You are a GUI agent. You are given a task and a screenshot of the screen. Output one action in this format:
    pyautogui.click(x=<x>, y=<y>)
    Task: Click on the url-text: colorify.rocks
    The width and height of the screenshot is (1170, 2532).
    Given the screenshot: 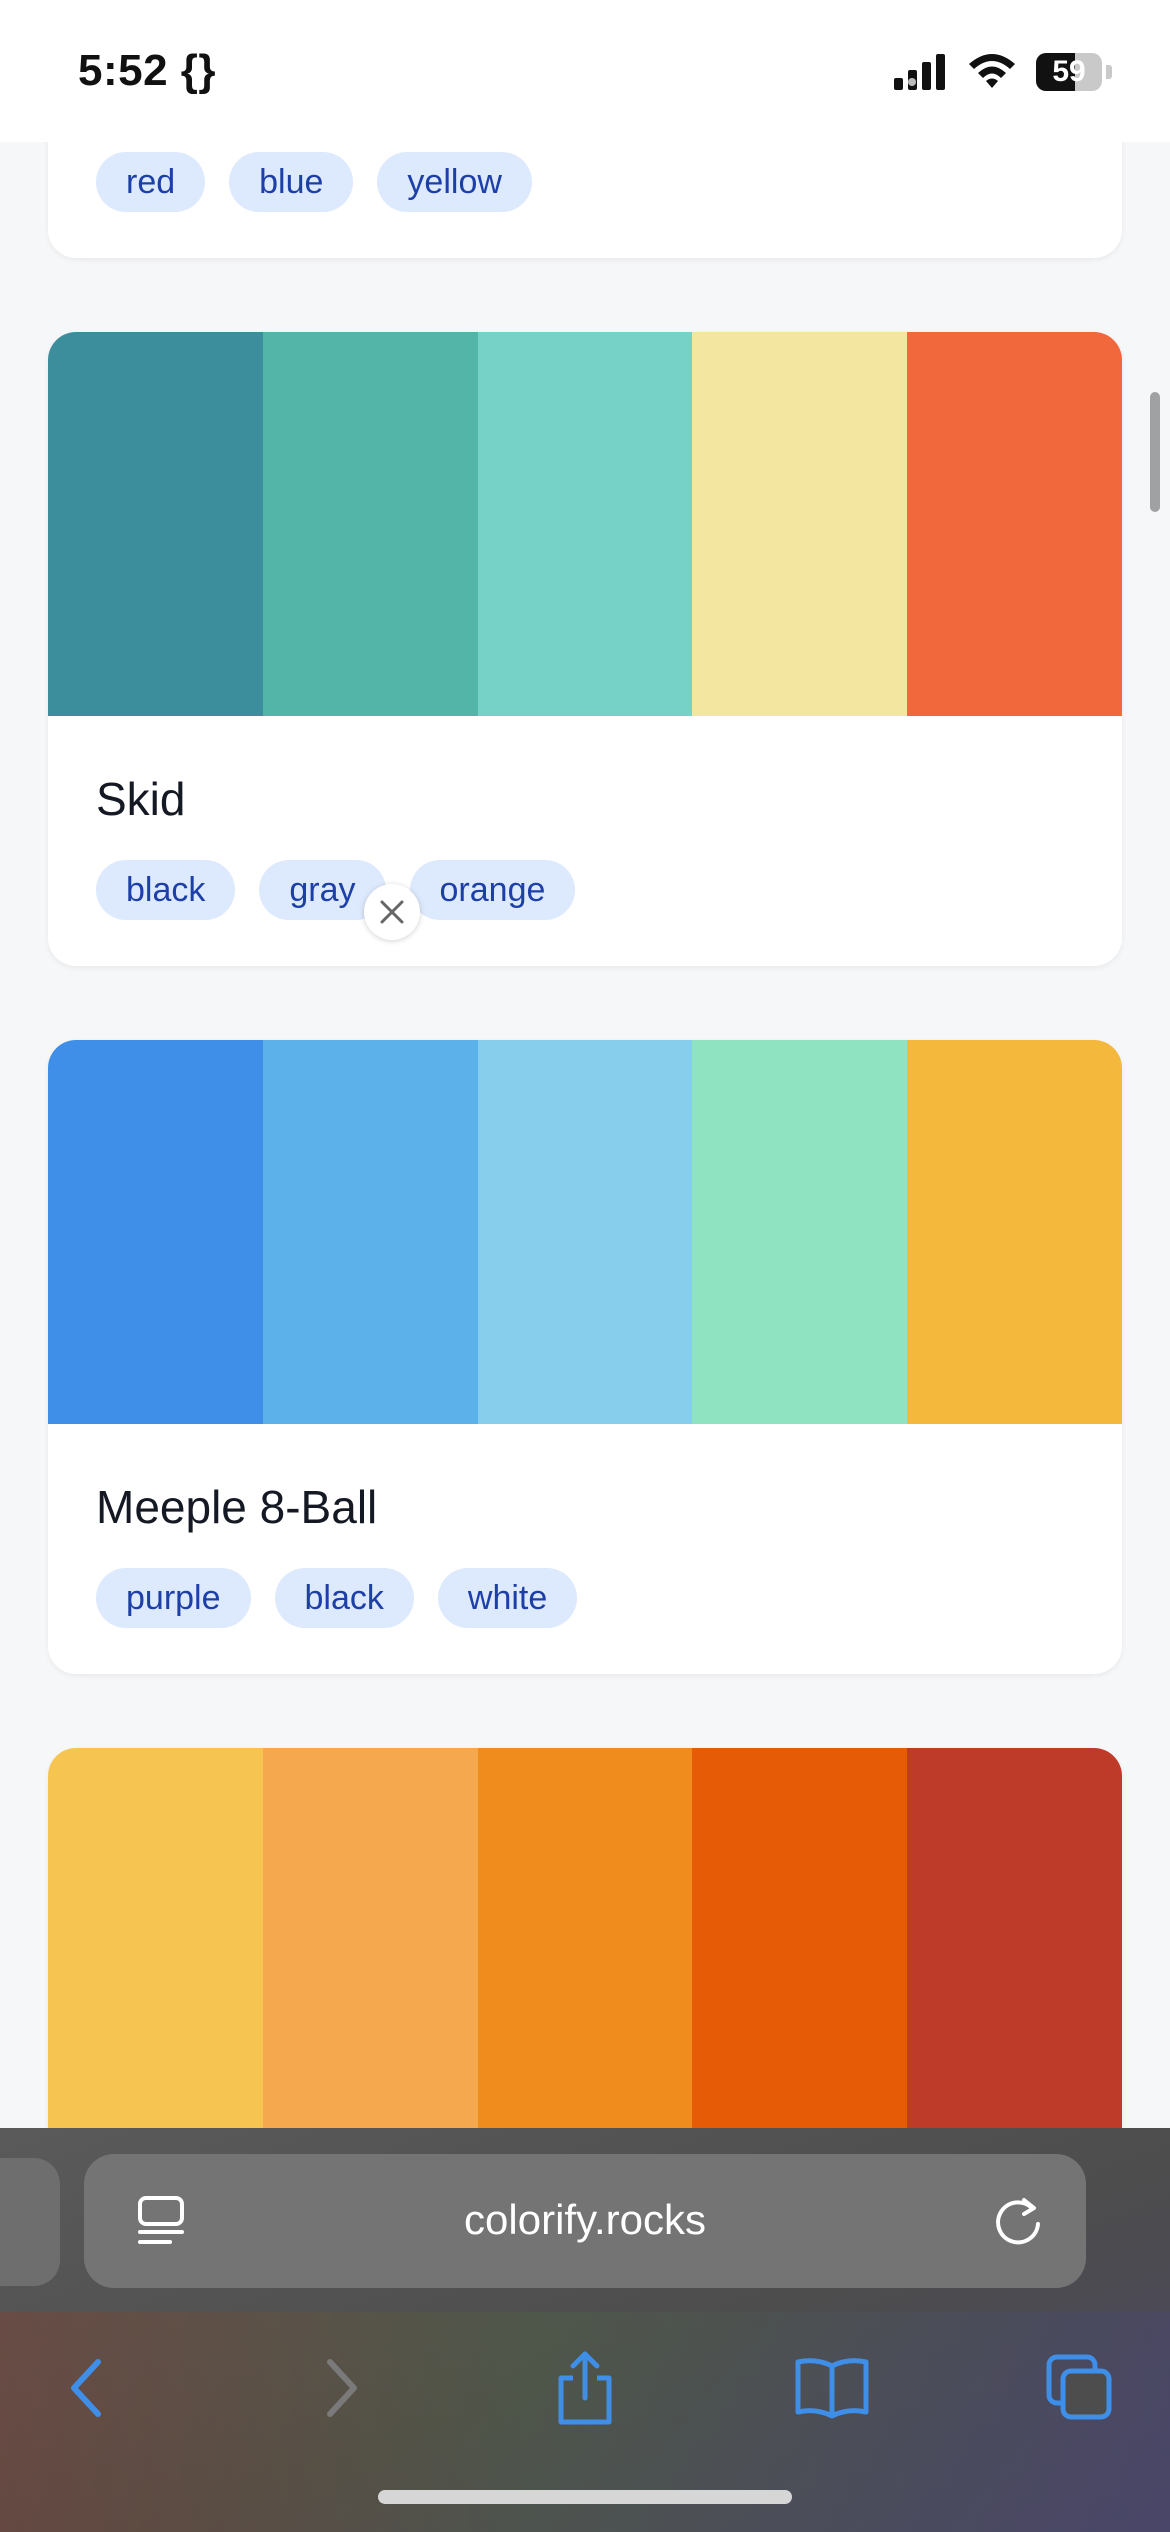 What is the action you would take?
    pyautogui.click(x=585, y=2220)
    